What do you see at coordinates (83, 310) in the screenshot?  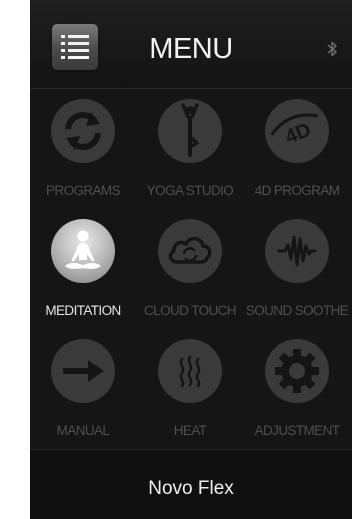 I see `tile-label: MEDITATION` at bounding box center [83, 310].